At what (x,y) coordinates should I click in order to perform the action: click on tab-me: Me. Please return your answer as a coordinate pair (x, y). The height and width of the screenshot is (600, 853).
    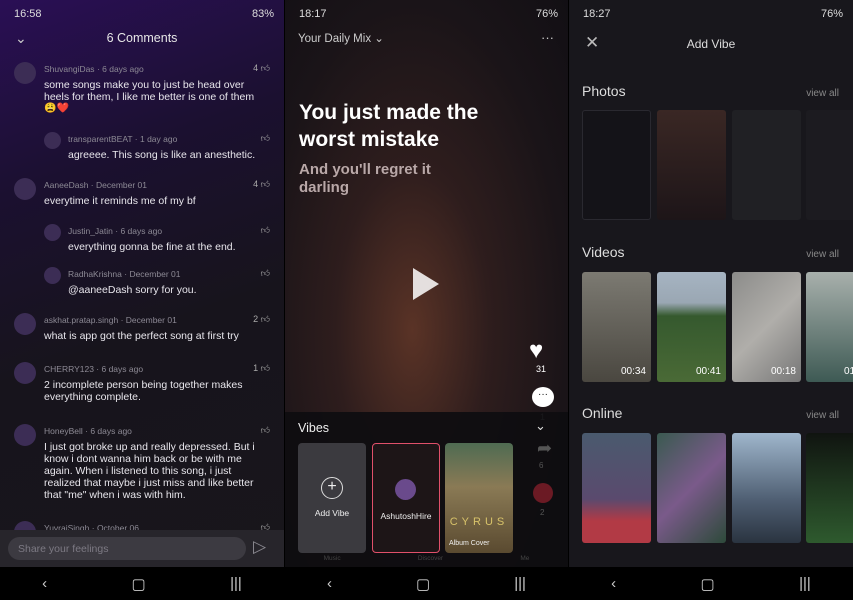
    Looking at the image, I should click on (524, 558).